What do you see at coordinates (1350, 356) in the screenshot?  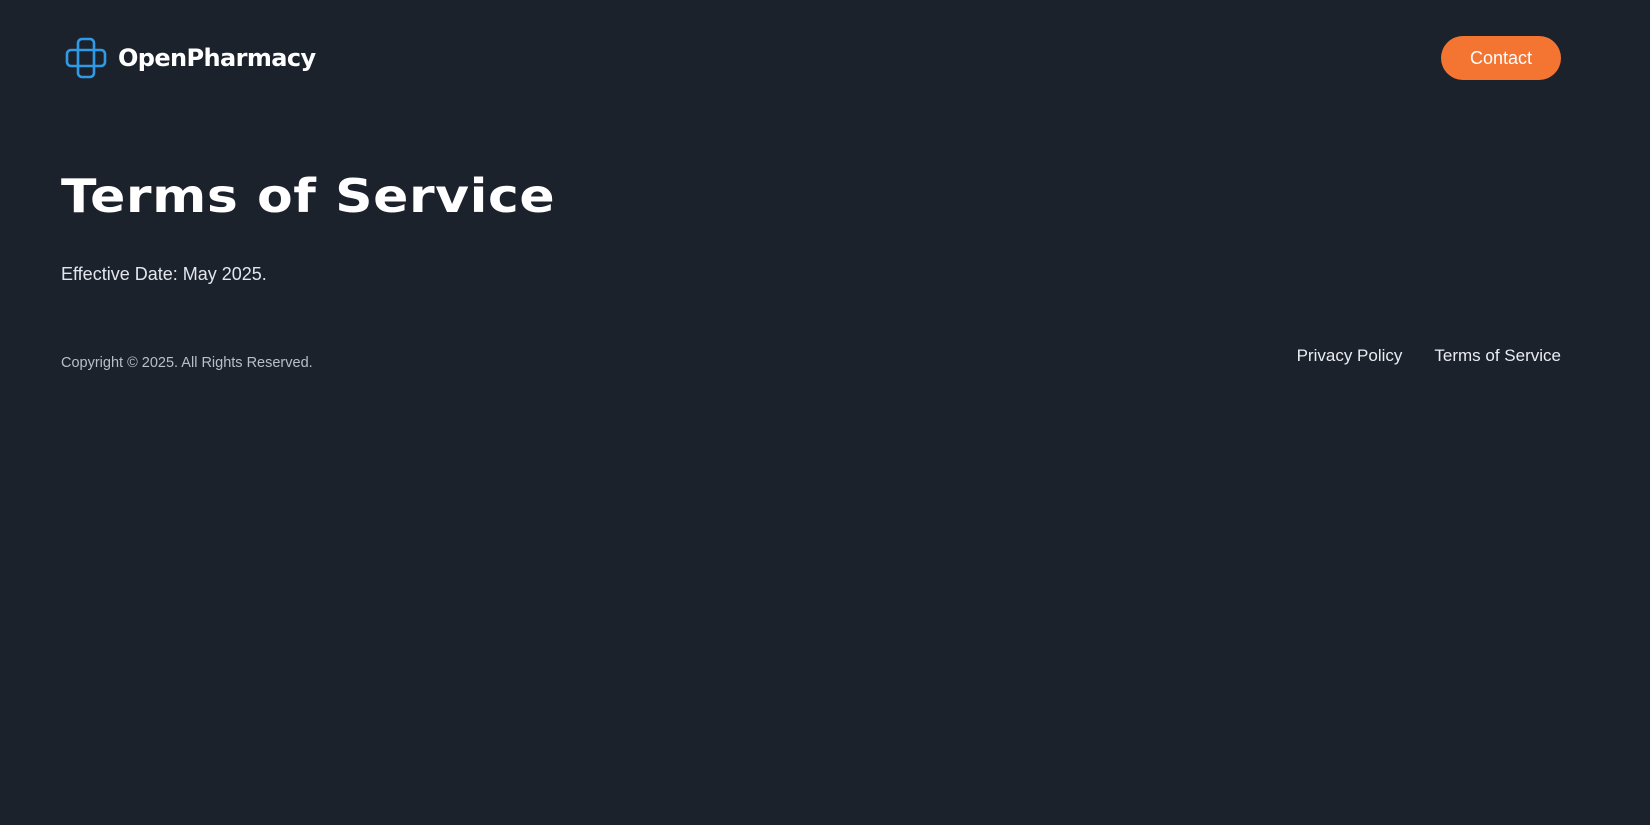 I see `privacy-policy-link: Privacy Policy` at bounding box center [1350, 356].